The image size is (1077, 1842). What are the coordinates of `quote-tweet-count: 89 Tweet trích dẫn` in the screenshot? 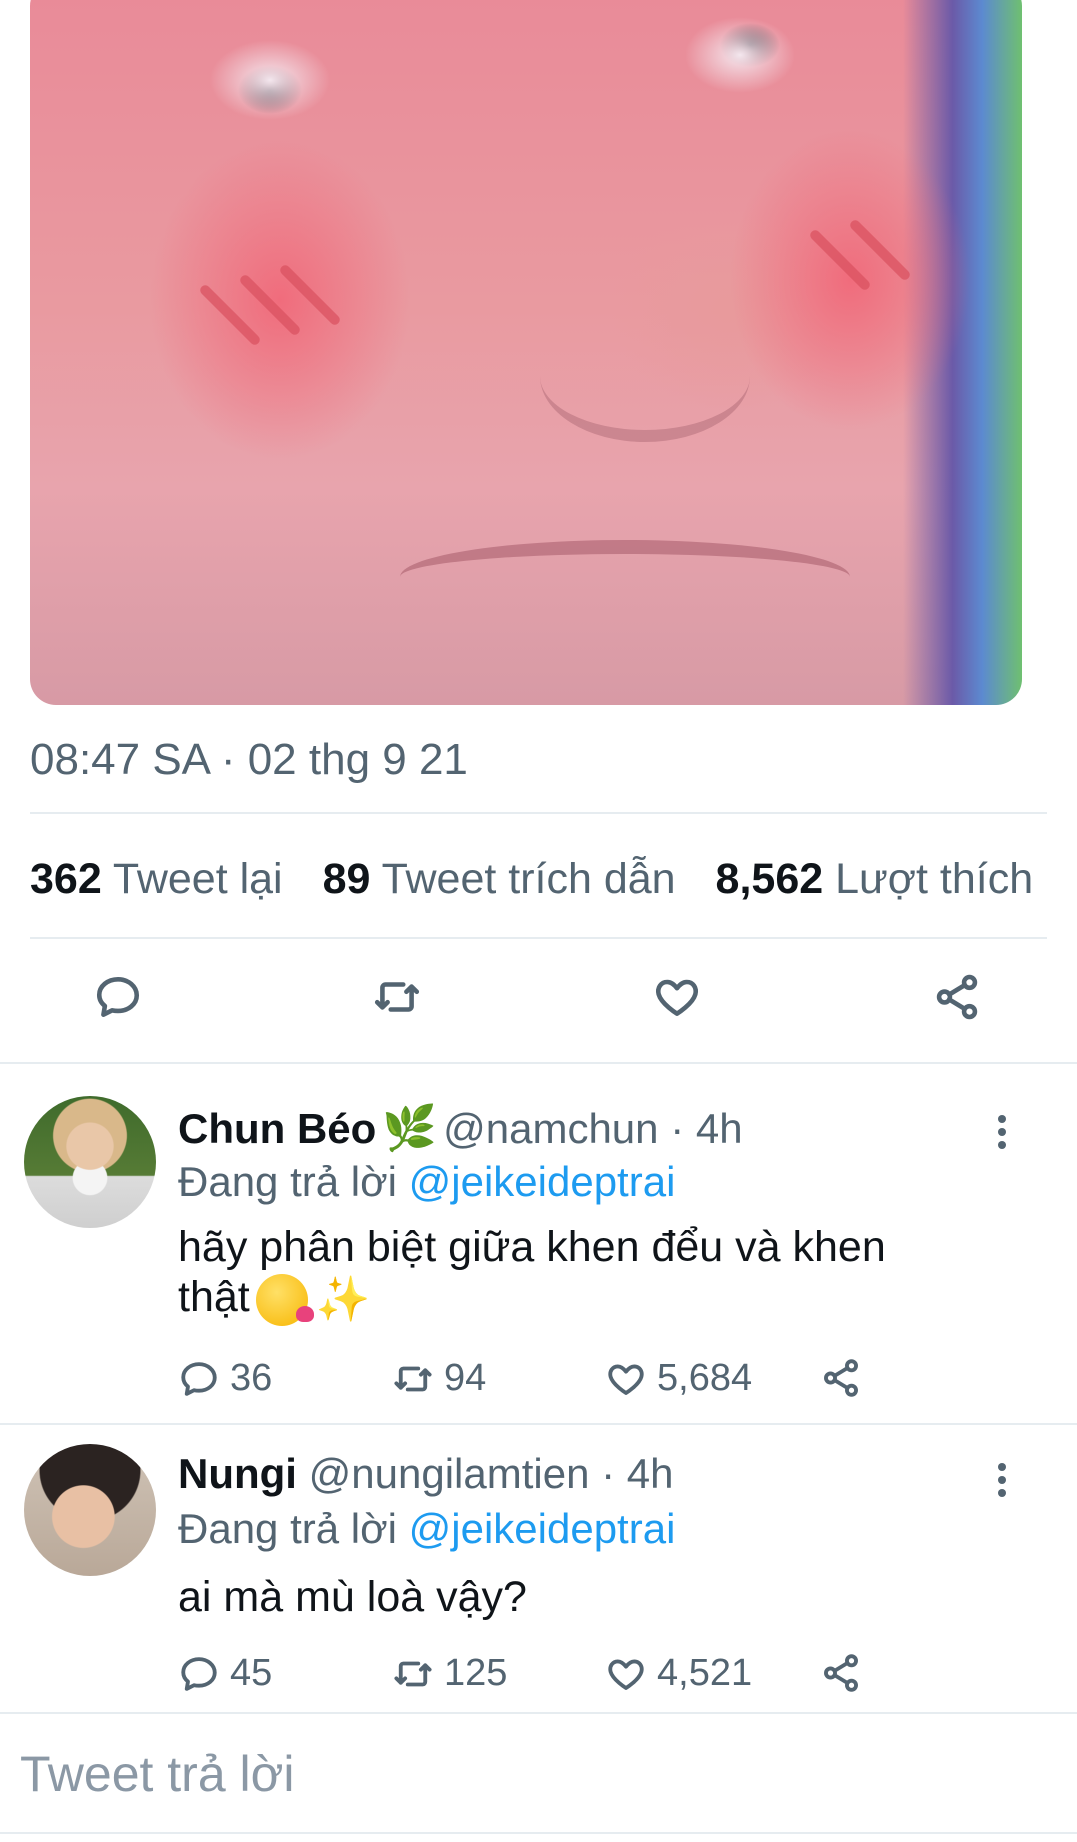 It's located at (499, 879).